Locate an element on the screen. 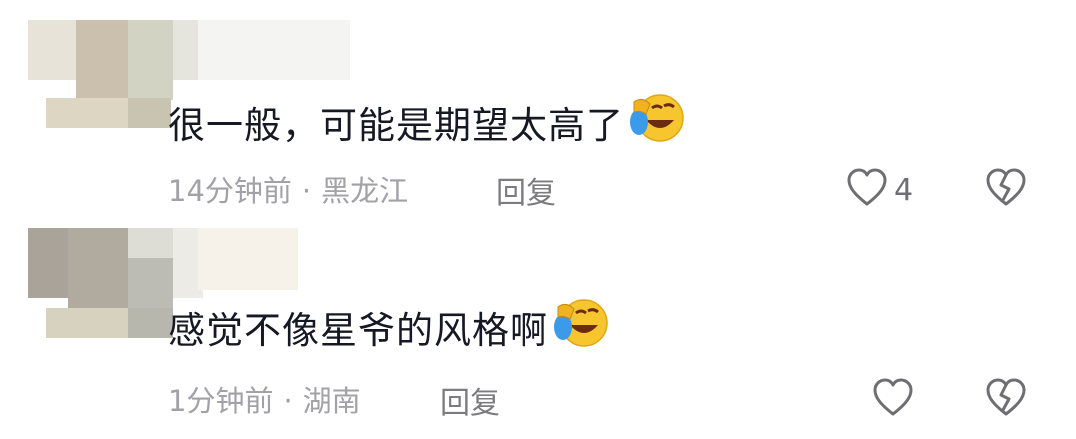  comment-text: 感觉不像星爷的风格啊 is located at coordinates (389, 327).